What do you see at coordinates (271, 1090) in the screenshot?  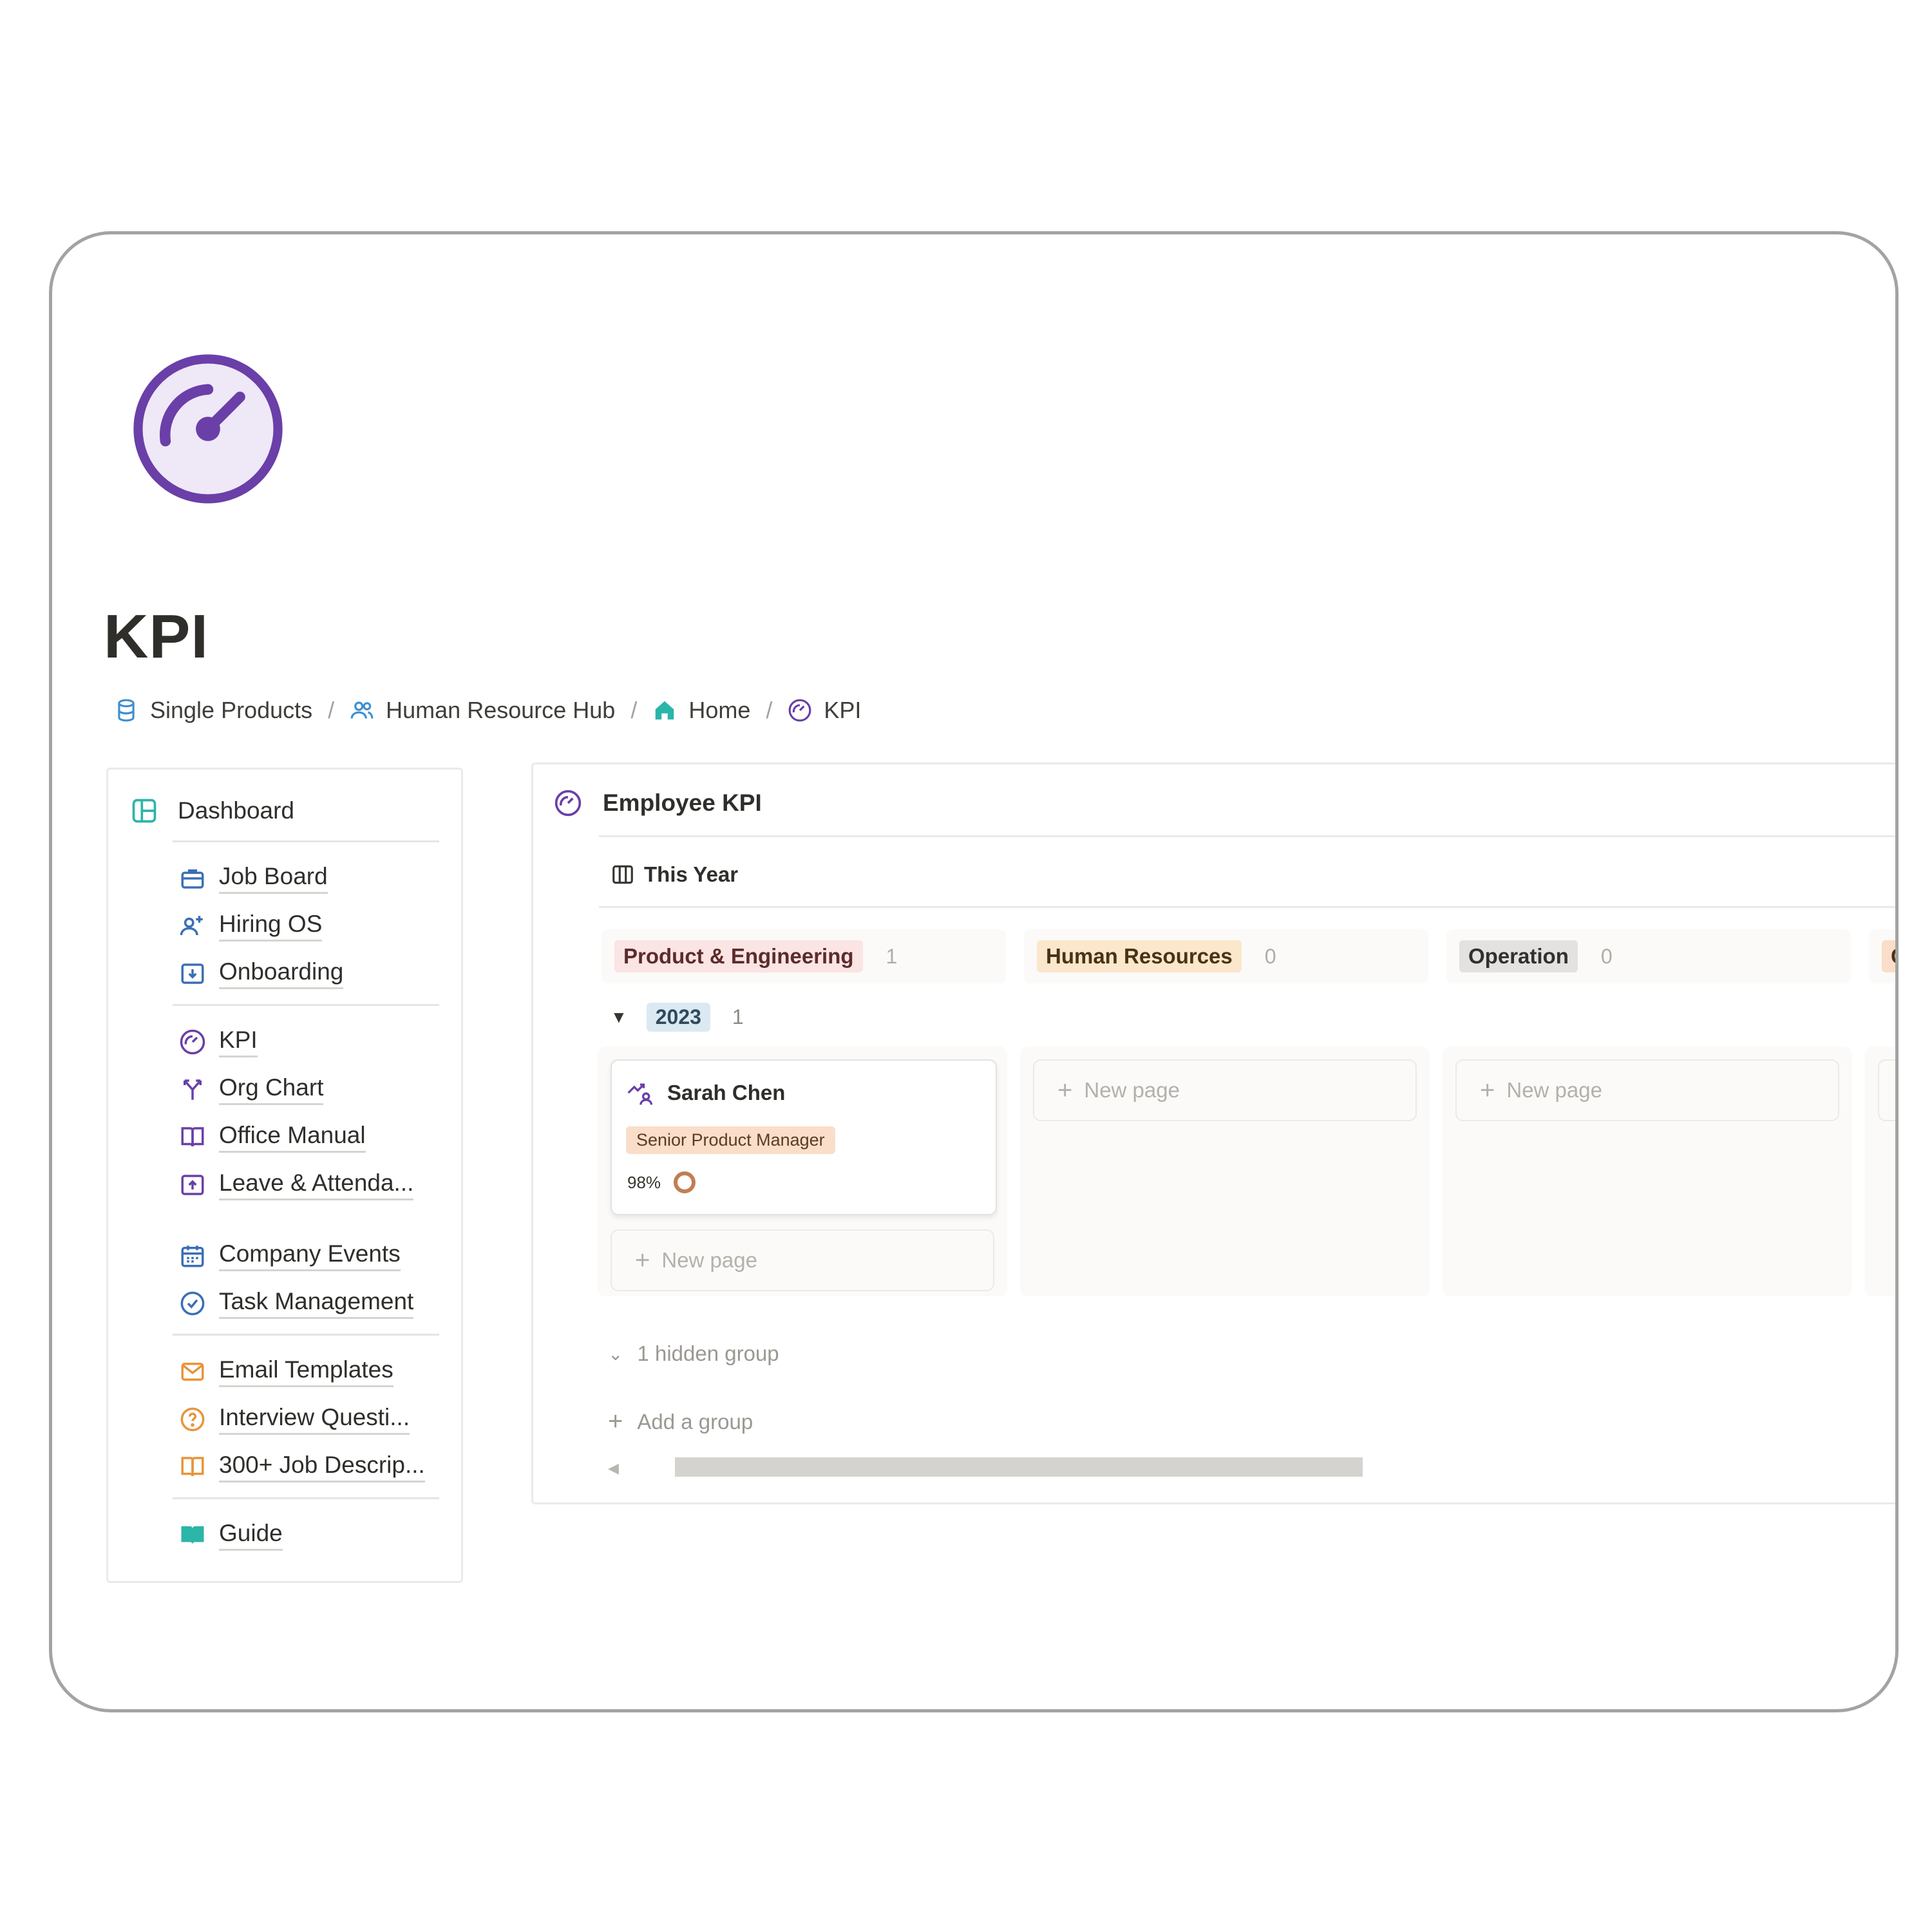 I see `sidebar-item-label: Org Chart` at bounding box center [271, 1090].